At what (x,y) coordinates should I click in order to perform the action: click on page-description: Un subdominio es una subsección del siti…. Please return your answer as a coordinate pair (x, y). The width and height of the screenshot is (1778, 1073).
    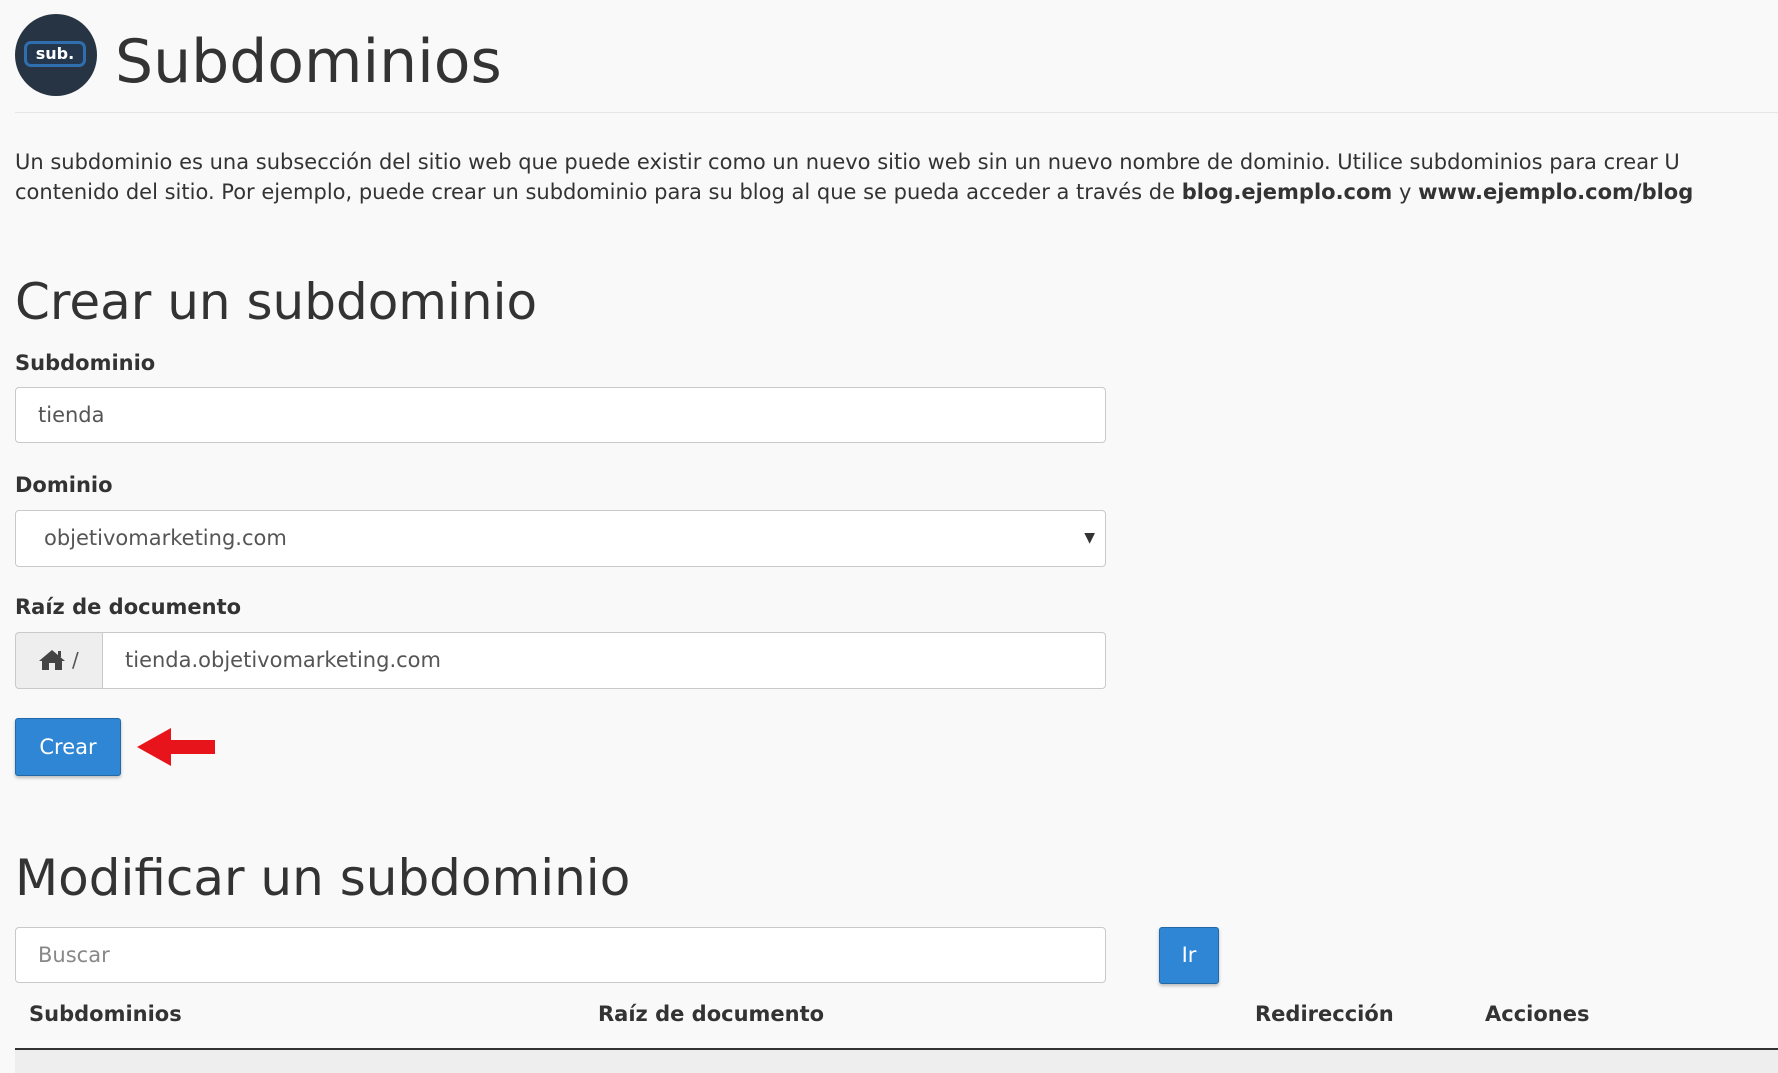
    Looking at the image, I should click on (896, 177).